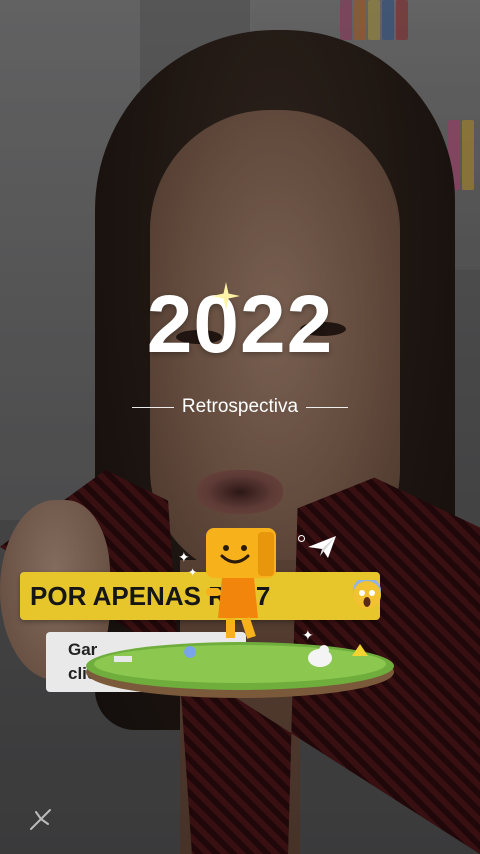 This screenshot has width=480, height=854. What do you see at coordinates (40, 819) in the screenshot?
I see `pin-icon` at bounding box center [40, 819].